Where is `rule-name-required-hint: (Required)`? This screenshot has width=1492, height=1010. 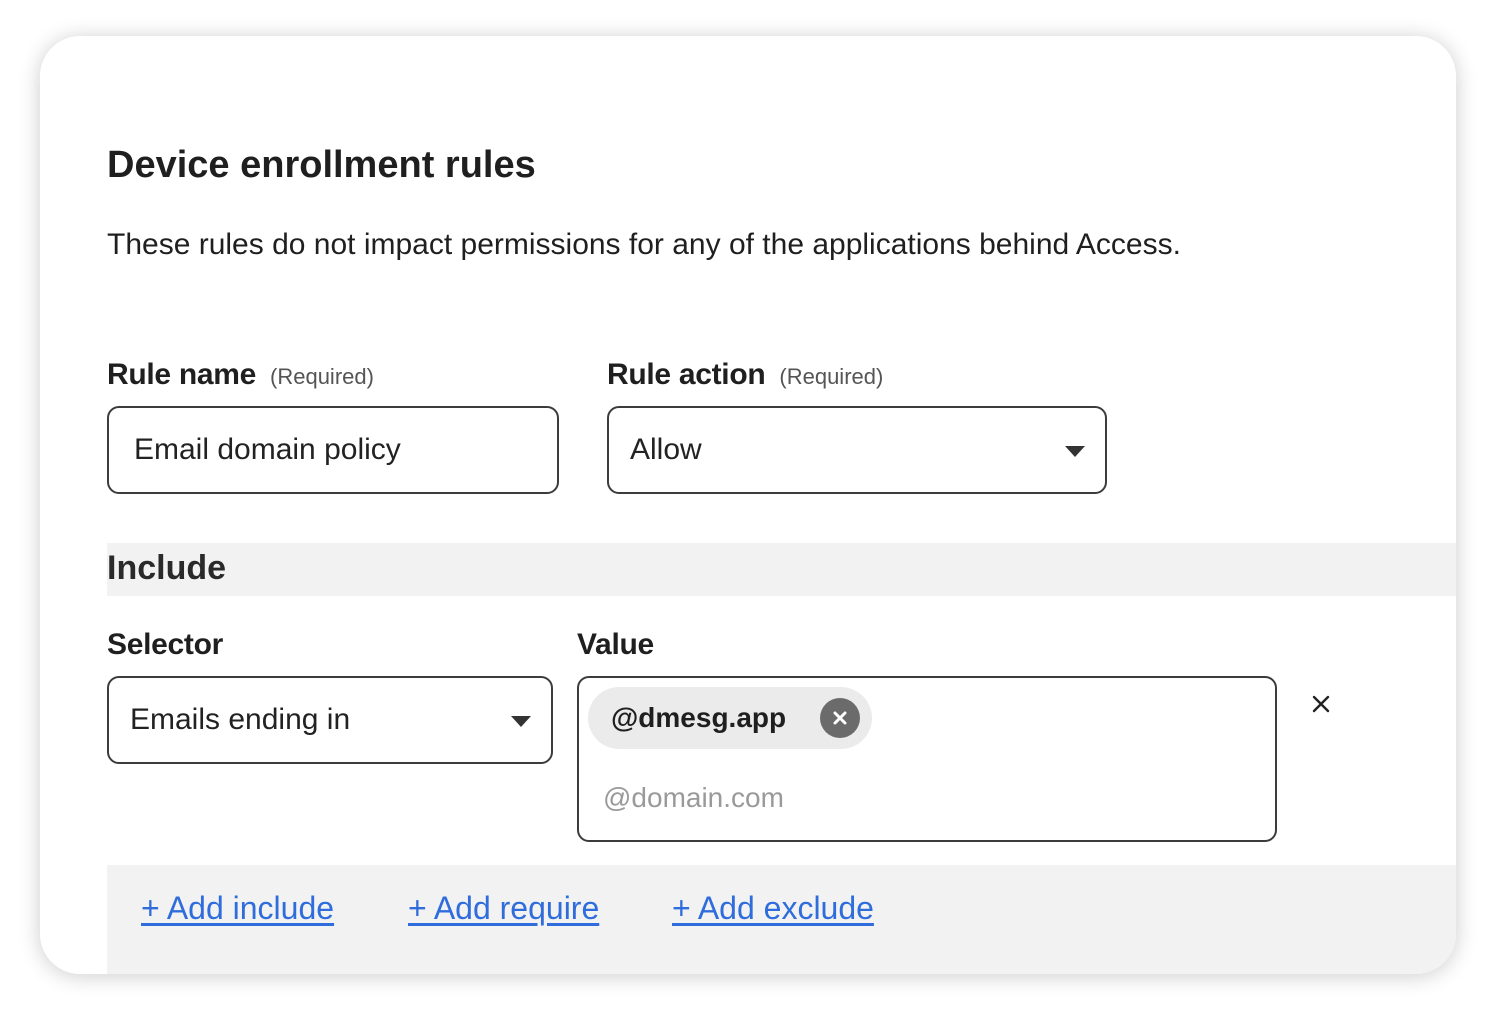 rule-name-required-hint: (Required) is located at coordinates (322, 376).